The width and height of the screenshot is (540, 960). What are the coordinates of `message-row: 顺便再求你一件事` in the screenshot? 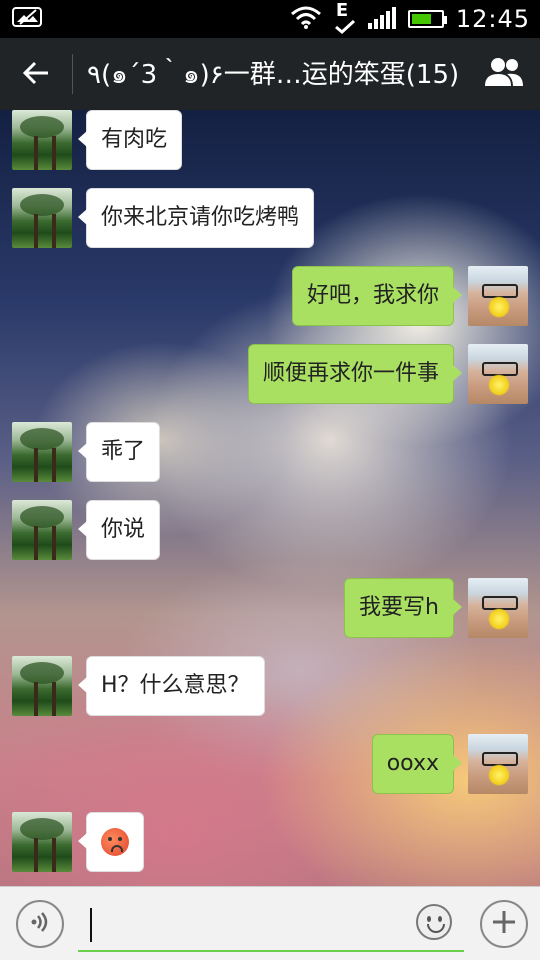 It's located at (387, 374).